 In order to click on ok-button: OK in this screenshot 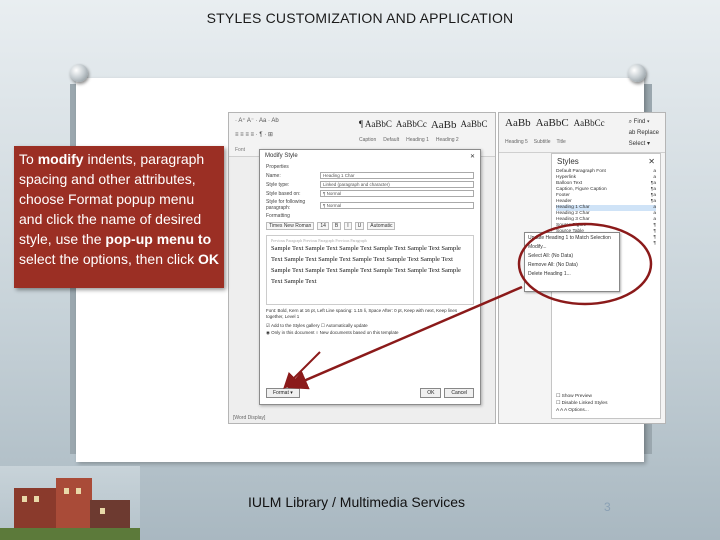, I will do `click(431, 393)`.